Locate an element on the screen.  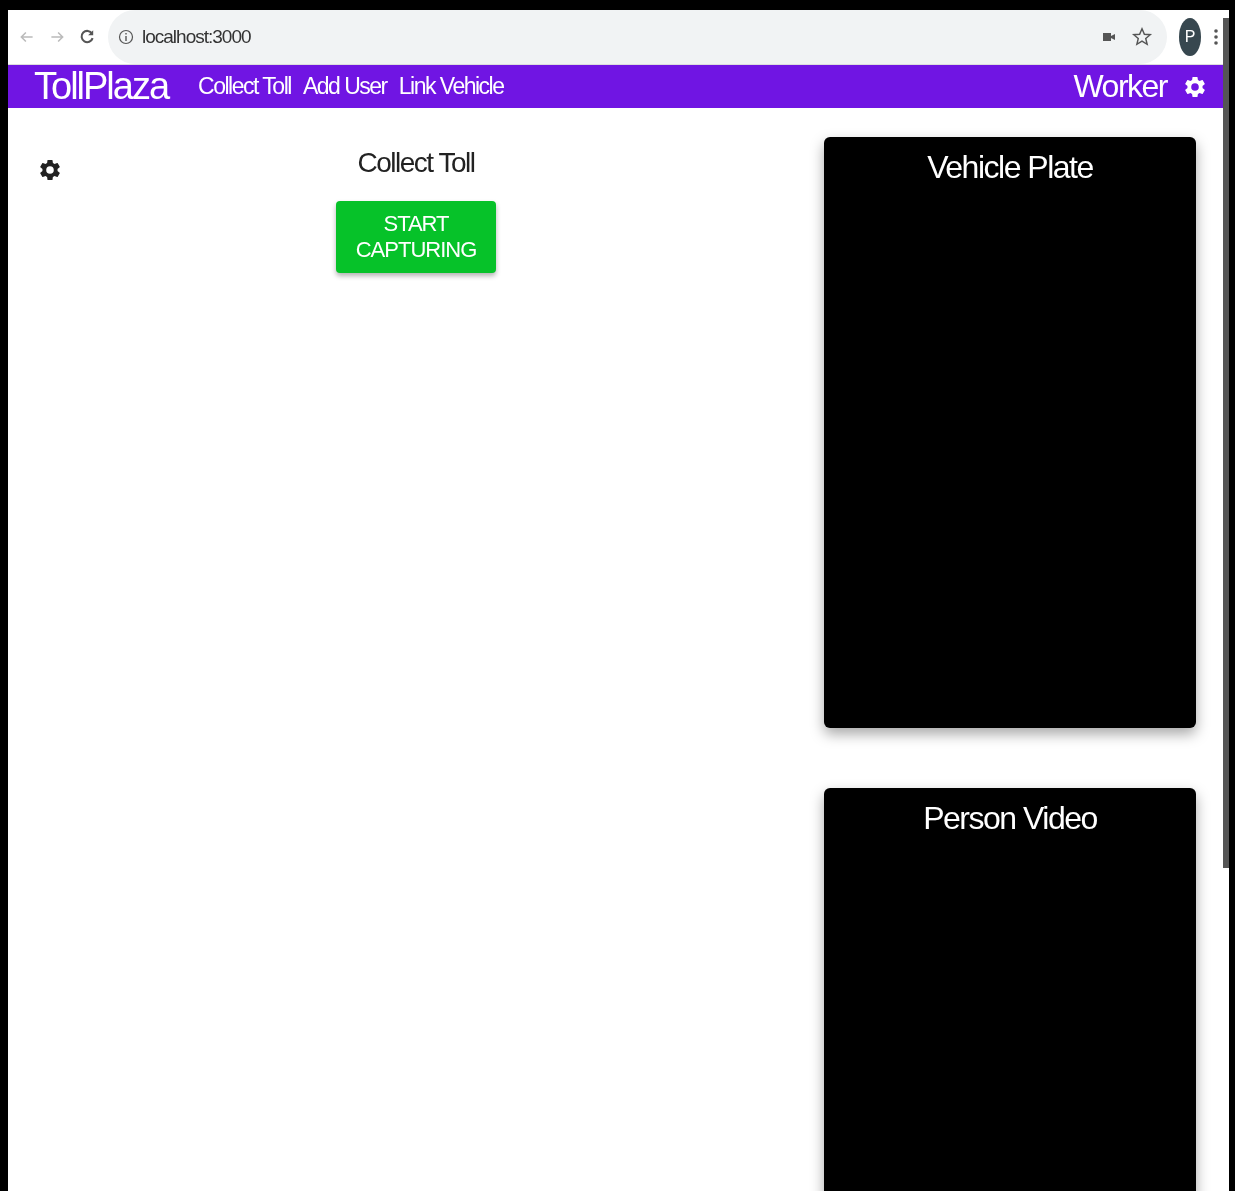
scrollbar is located at coordinates (1226, 443).